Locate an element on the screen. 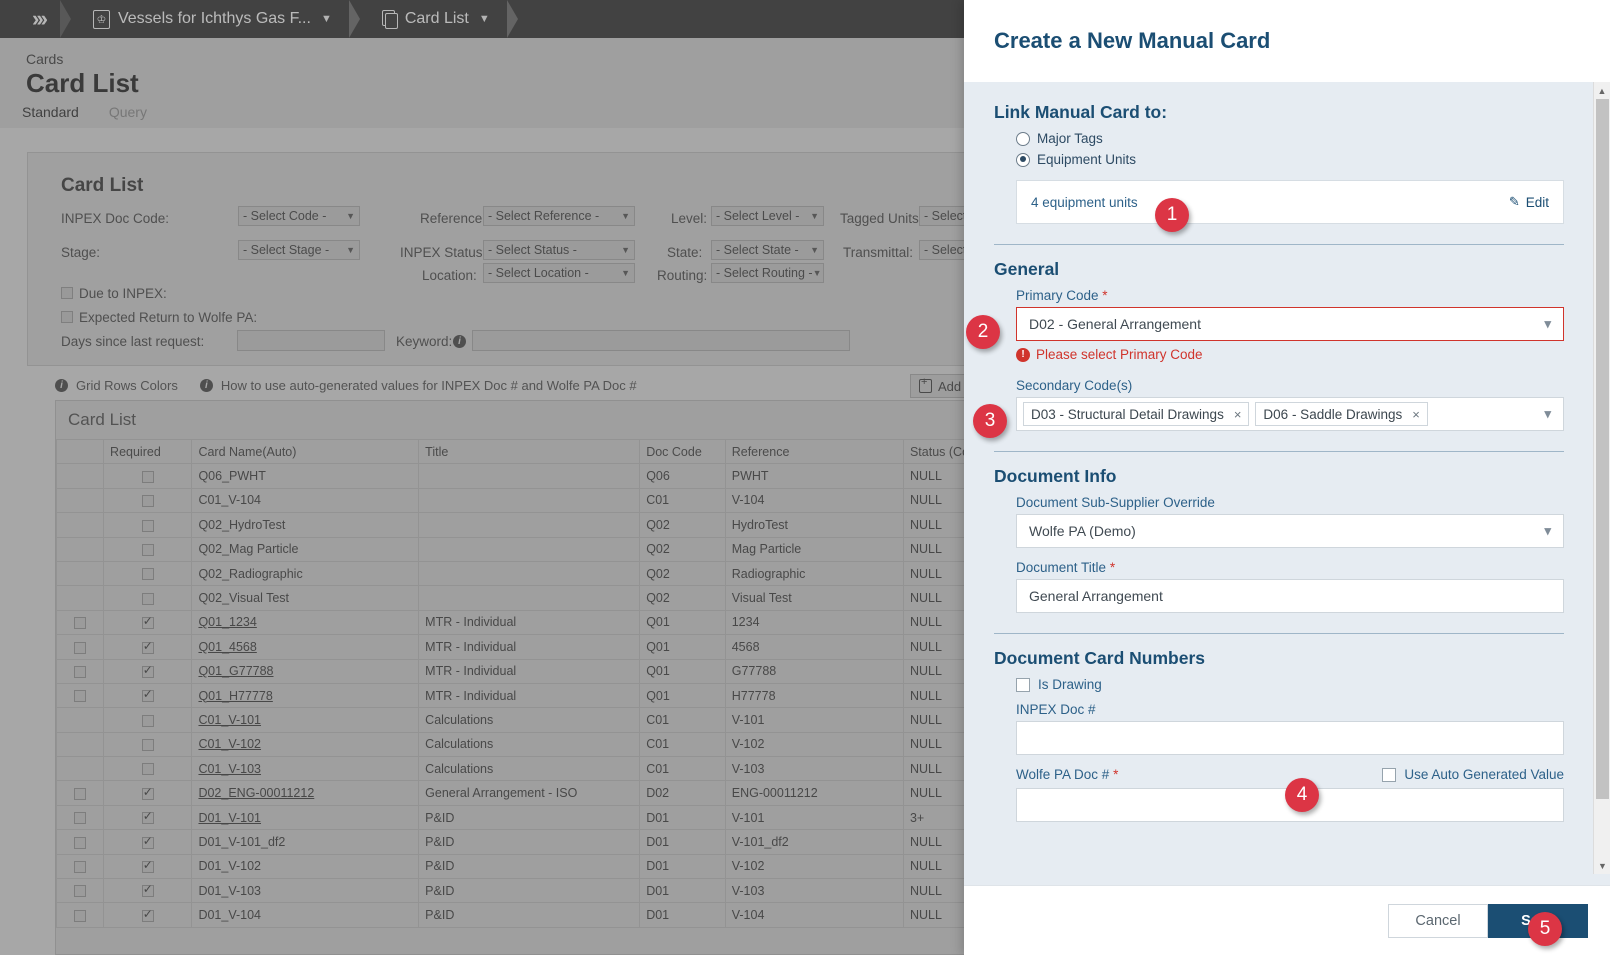  select-level: - Select Level - ▼ is located at coordinates (767, 216).